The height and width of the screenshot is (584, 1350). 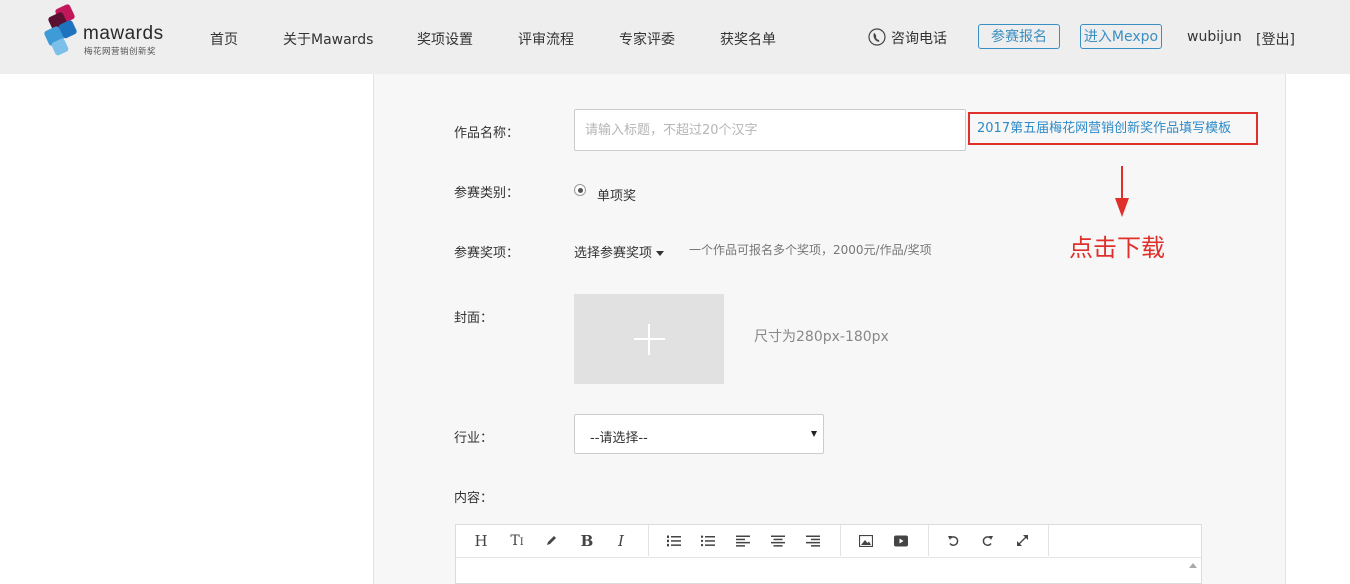 What do you see at coordinates (814, 434) in the screenshot?
I see `select-caret-icon` at bounding box center [814, 434].